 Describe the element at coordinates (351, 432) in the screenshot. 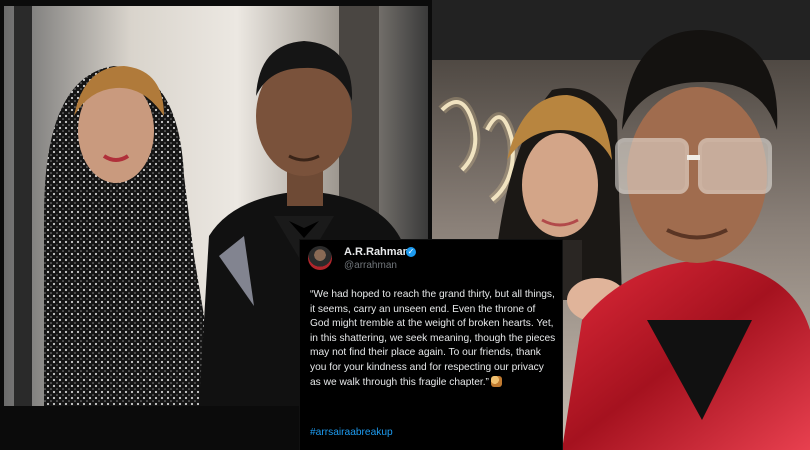

I see `hashtag-link: #arrsairaabreakup` at that location.